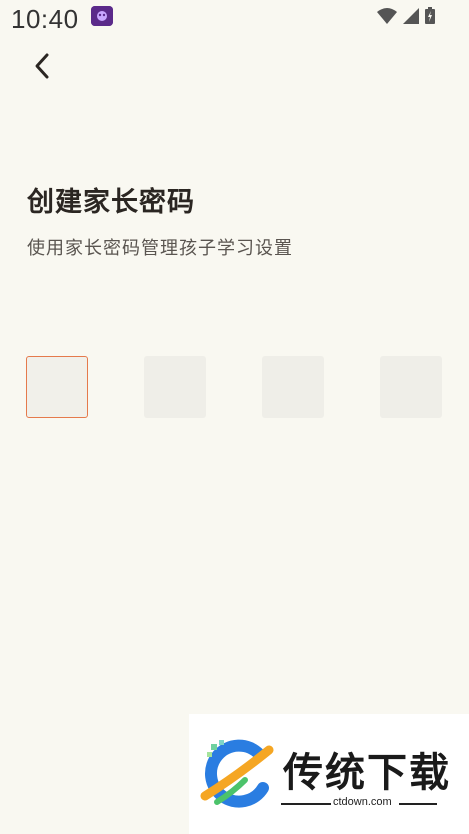 Image resolution: width=469 pixels, height=834 pixels. Describe the element at coordinates (235, 387) in the screenshot. I see `pin-input-row` at that location.